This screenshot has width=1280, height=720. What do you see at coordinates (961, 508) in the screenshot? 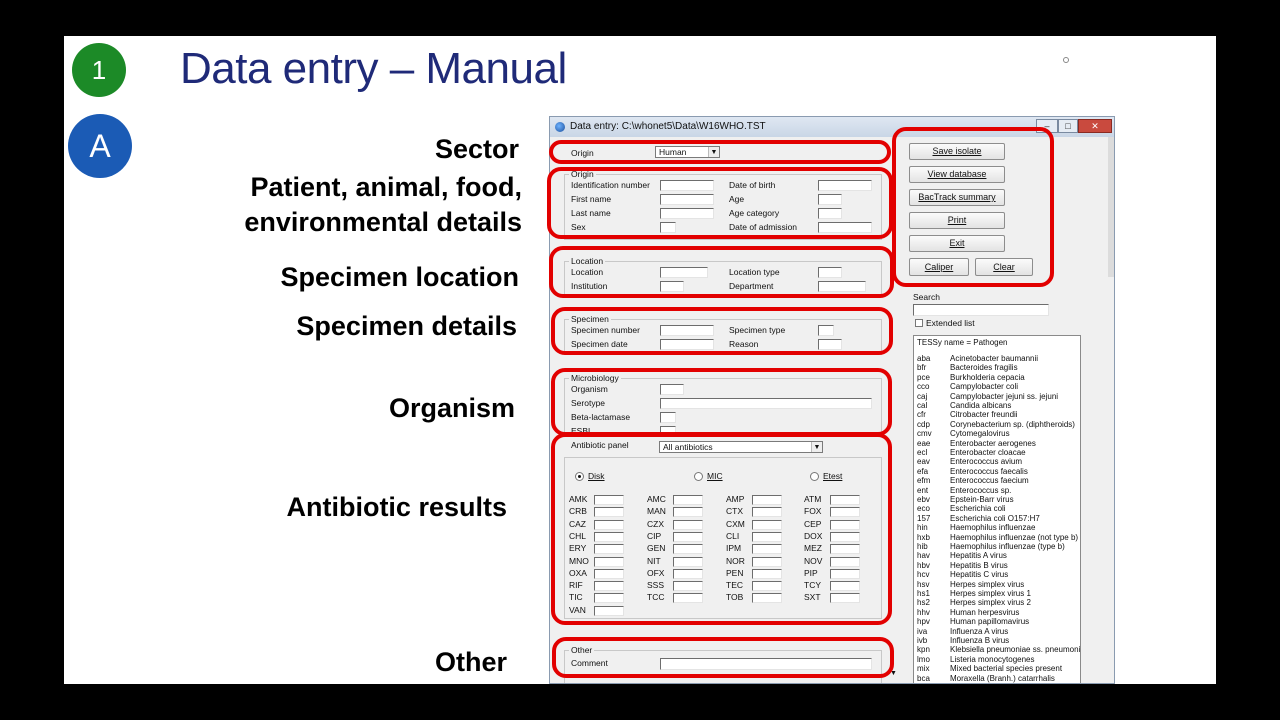
I see `organism-list-item: eco Escherichia coli` at bounding box center [961, 508].